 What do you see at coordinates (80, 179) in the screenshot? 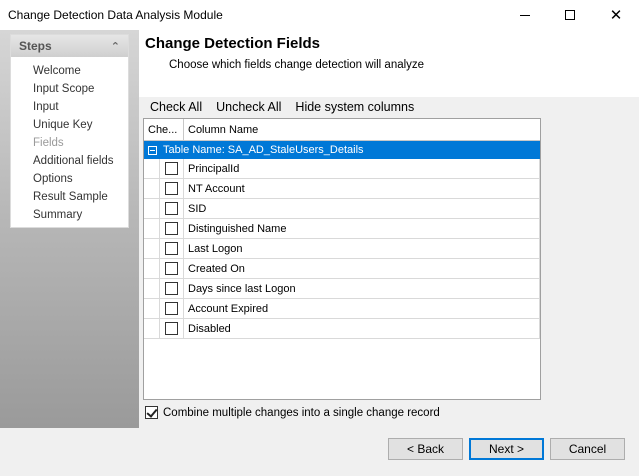
I see `step-item: Options` at bounding box center [80, 179].